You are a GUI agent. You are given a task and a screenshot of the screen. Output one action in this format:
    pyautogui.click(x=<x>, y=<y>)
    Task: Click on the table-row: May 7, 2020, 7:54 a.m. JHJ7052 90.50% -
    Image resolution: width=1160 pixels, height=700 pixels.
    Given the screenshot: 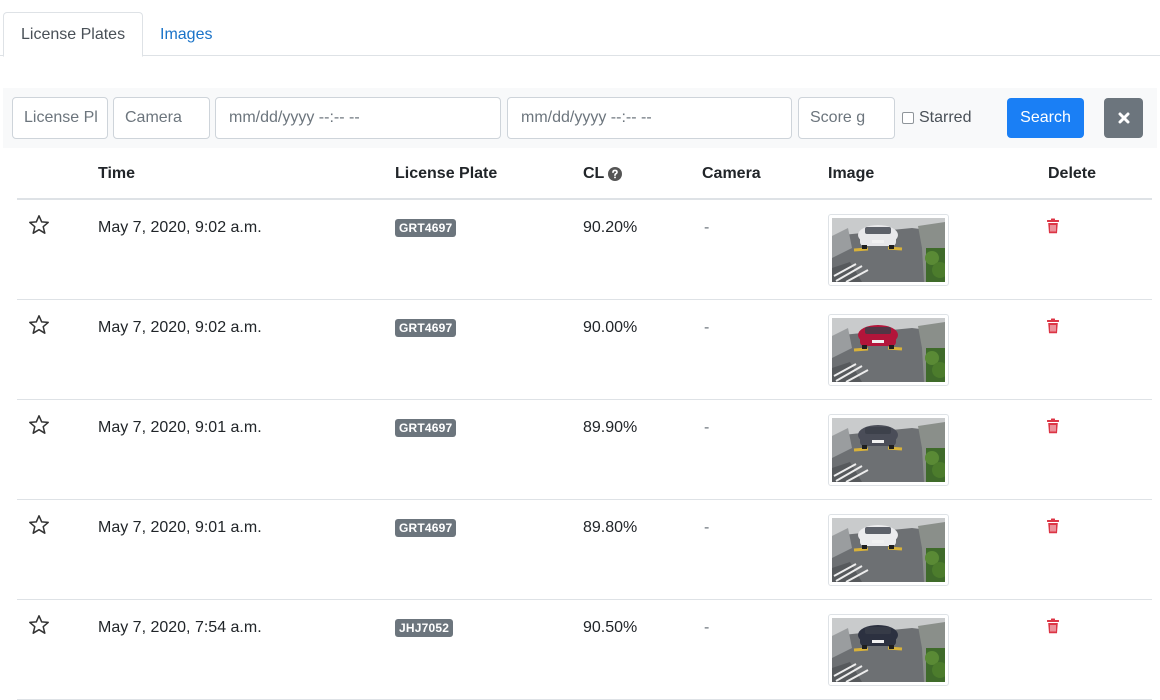 What is the action you would take?
    pyautogui.click(x=584, y=650)
    